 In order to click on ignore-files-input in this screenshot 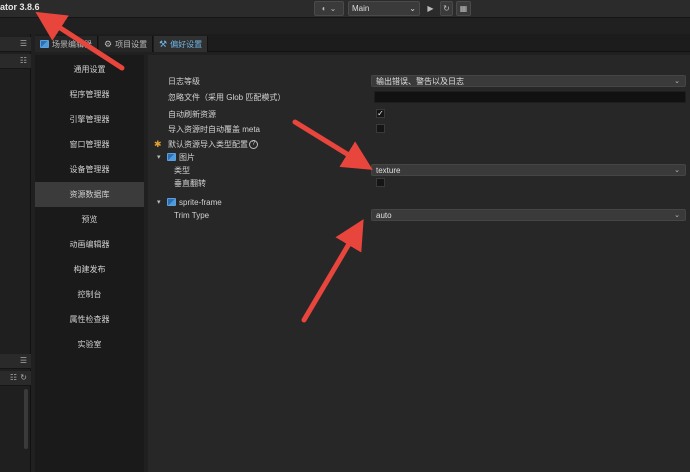, I will do `click(530, 97)`.